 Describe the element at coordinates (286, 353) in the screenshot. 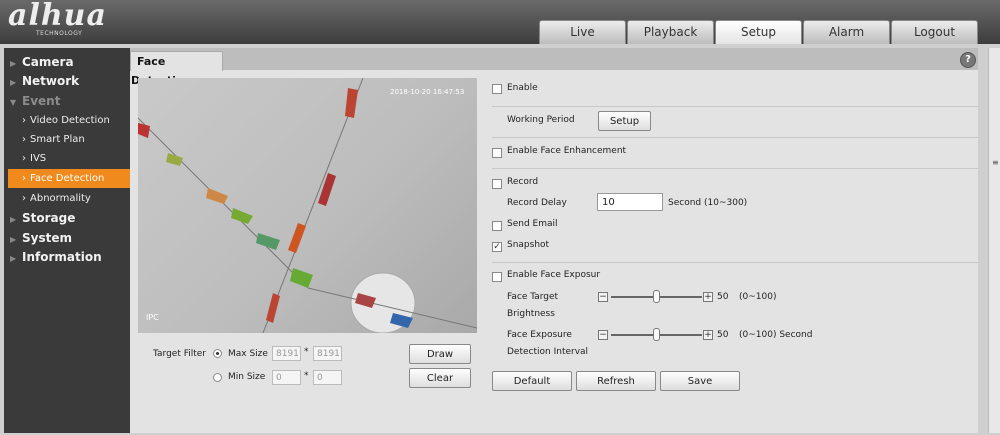

I see `max-size-width-input: 8191` at that location.